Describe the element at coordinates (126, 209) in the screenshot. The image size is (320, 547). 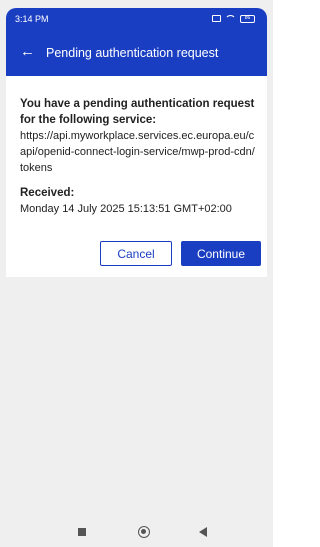
I see `received-value: Monday 14 July 2025 15:13:51 GMT+02:00` at that location.